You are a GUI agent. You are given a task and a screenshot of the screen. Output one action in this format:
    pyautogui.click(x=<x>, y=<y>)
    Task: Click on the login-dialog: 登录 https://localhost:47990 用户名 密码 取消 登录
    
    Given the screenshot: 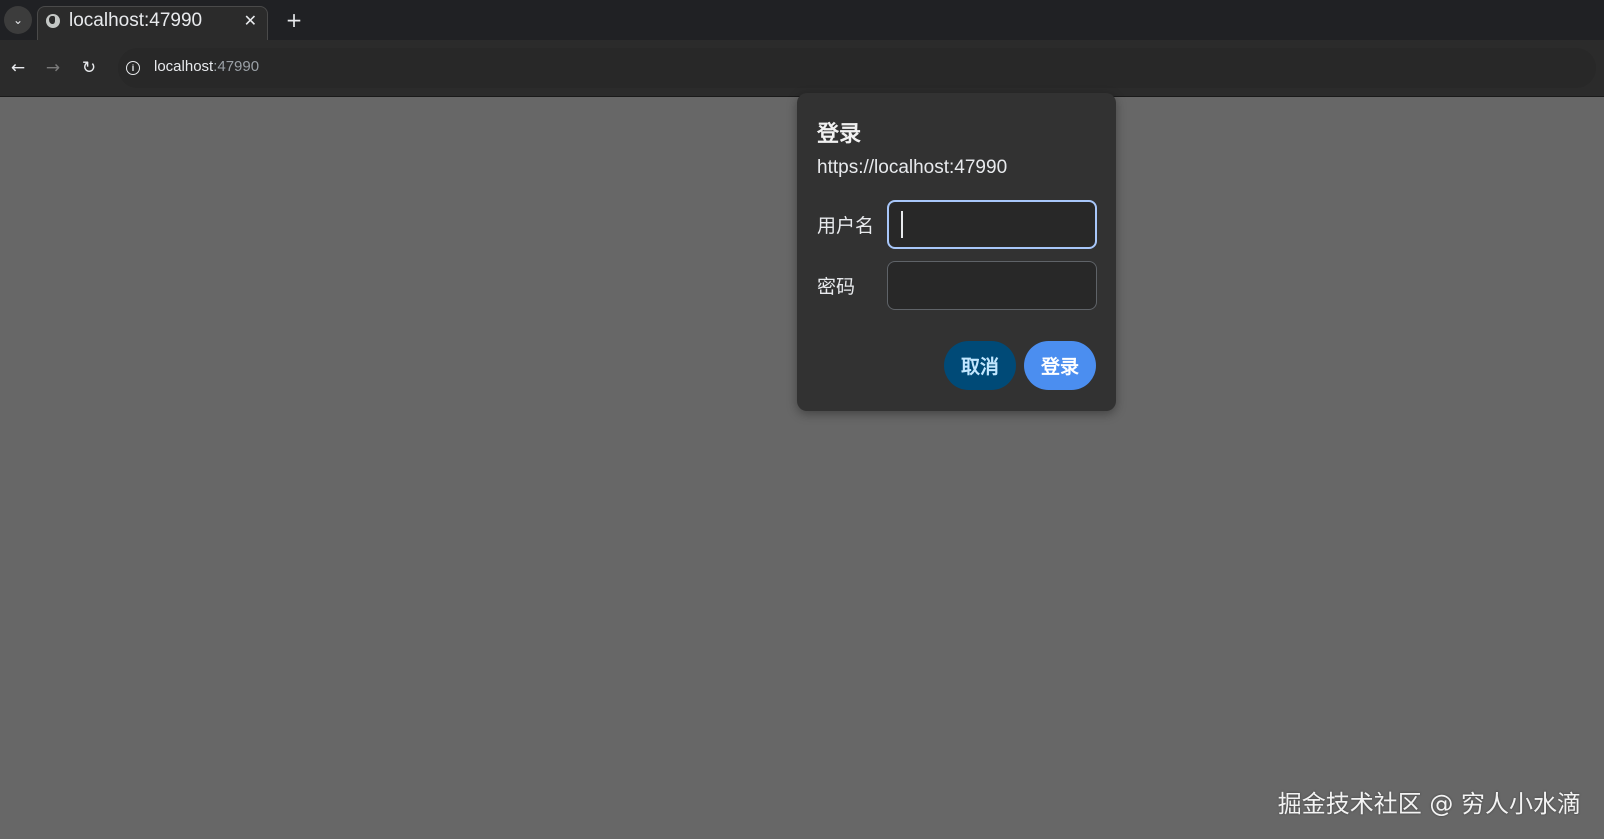 What is the action you would take?
    pyautogui.click(x=956, y=252)
    